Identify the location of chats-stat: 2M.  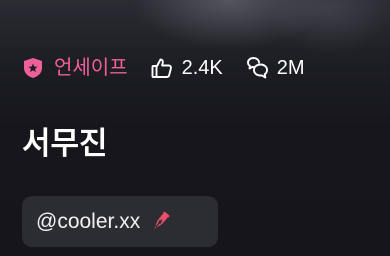
(275, 68).